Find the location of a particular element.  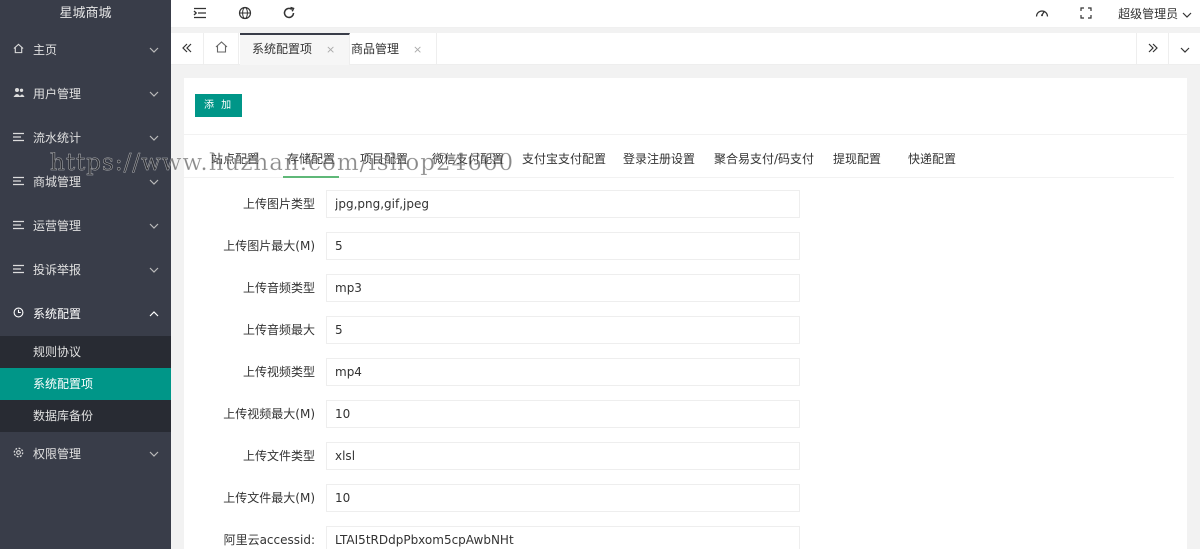

config-tab-site: 站点配置 is located at coordinates (235, 161).